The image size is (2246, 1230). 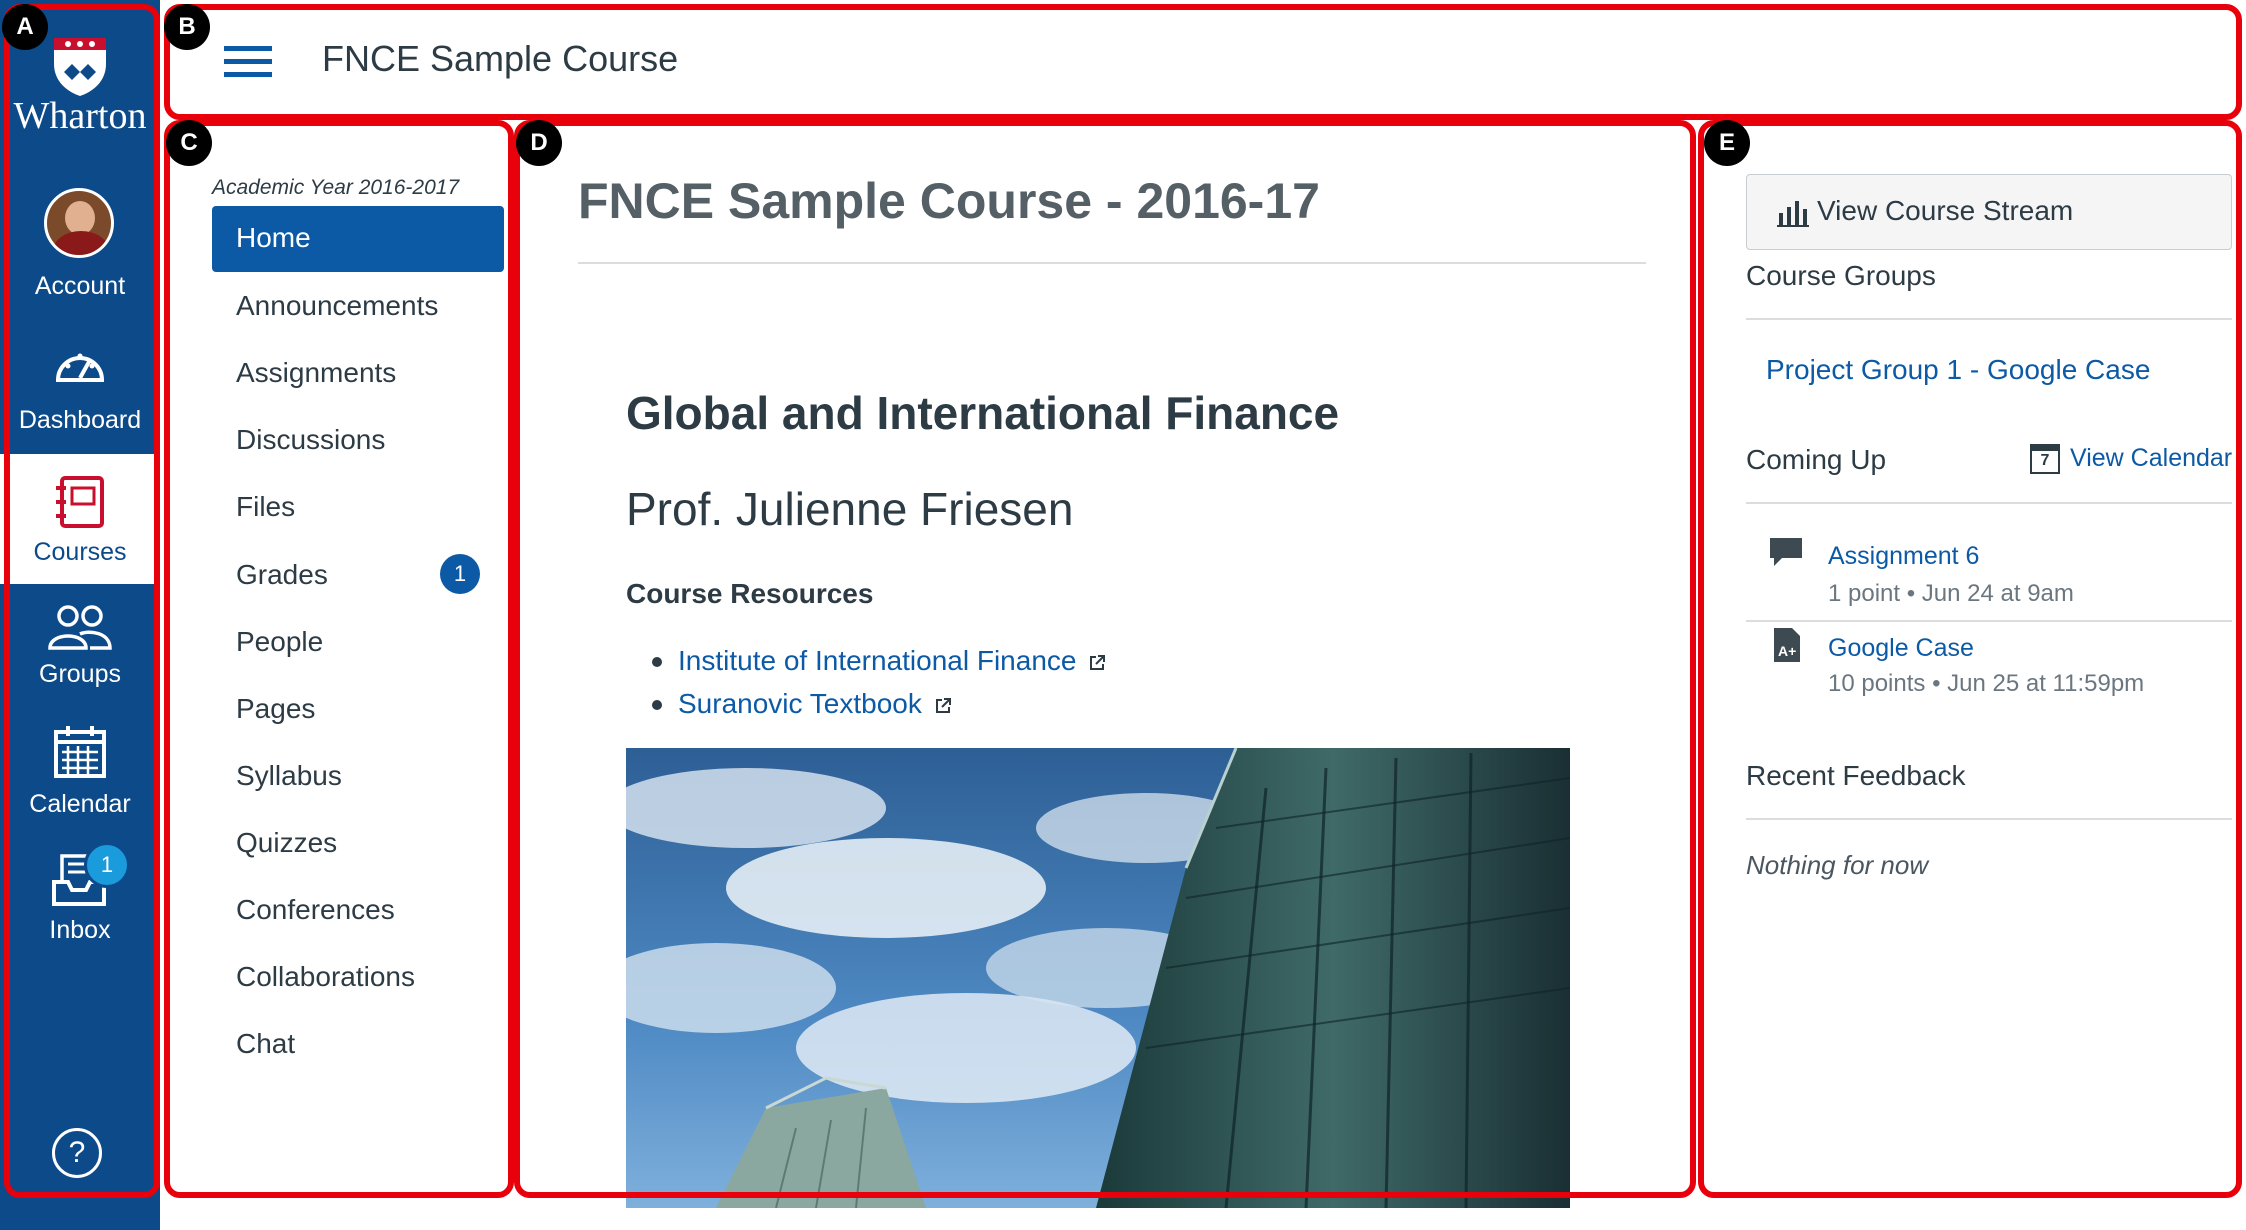 What do you see at coordinates (187, 27) in the screenshot?
I see `callout-marker-b: B` at bounding box center [187, 27].